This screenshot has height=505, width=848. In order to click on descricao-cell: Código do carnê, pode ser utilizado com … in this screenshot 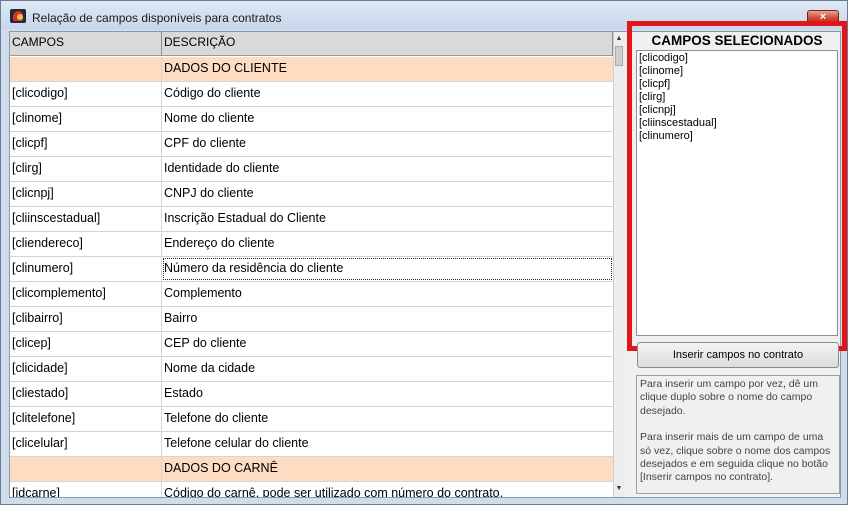, I will do `click(387, 489)`.